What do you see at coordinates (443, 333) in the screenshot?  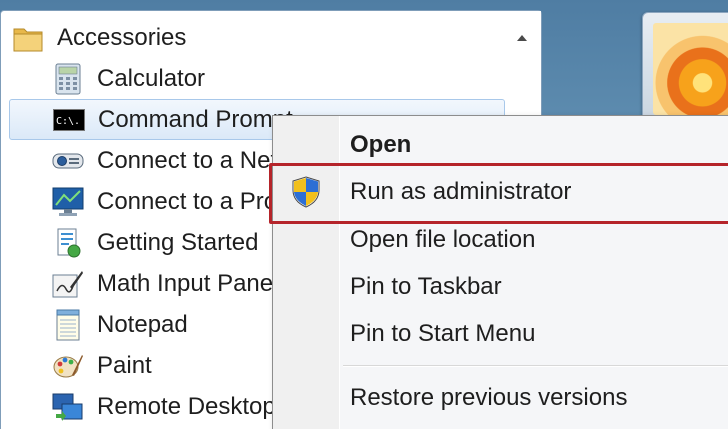 I see `menu-item-label: Pin to Start Menu` at bounding box center [443, 333].